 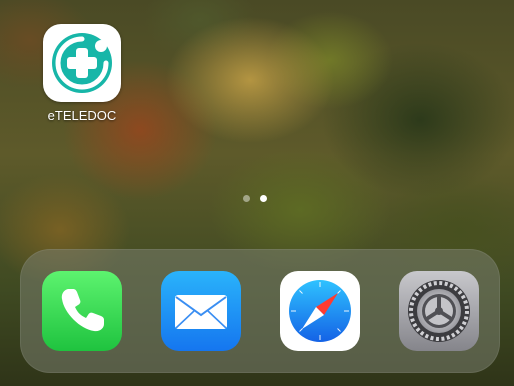 I want to click on safari-icon, so click(x=320, y=311).